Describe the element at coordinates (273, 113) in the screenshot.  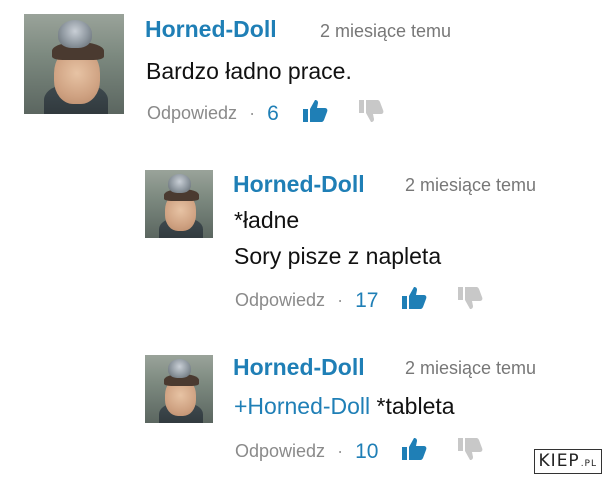
I see `like-count: 6` at that location.